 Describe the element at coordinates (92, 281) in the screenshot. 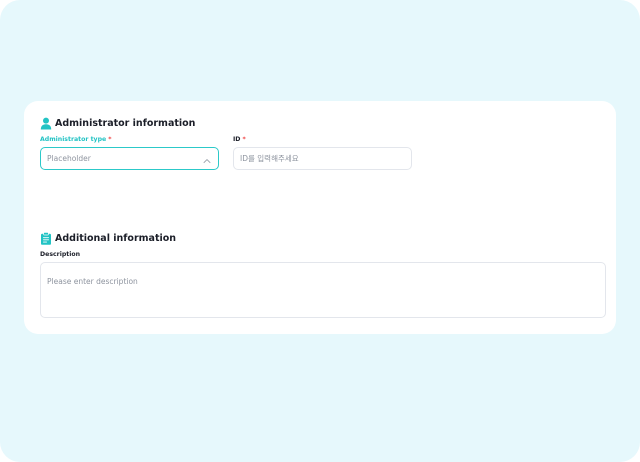

I see `description-placeholder: Please enter description` at that location.